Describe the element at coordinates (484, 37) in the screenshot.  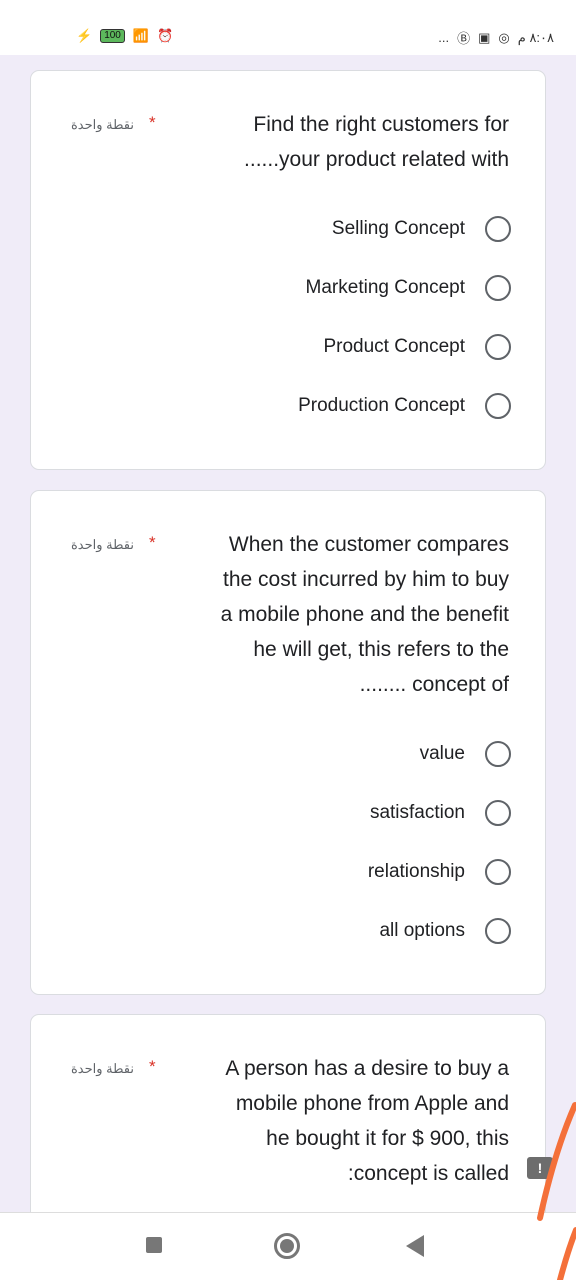
I see `notification-group-icon: ▣` at that location.